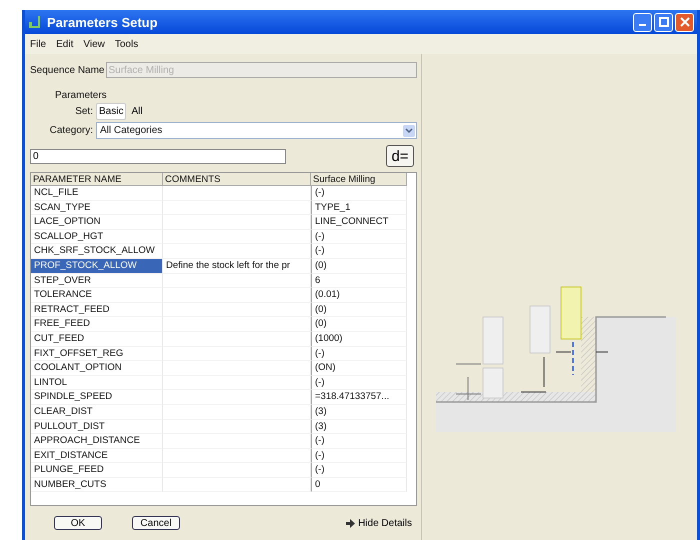 The image size is (700, 540). Describe the element at coordinates (78, 523) in the screenshot. I see `dialog-button: OK` at that location.